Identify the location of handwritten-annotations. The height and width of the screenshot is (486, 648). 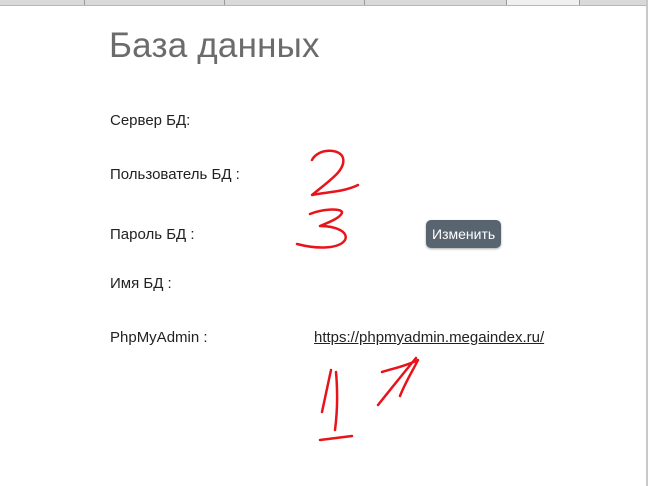
(357, 295).